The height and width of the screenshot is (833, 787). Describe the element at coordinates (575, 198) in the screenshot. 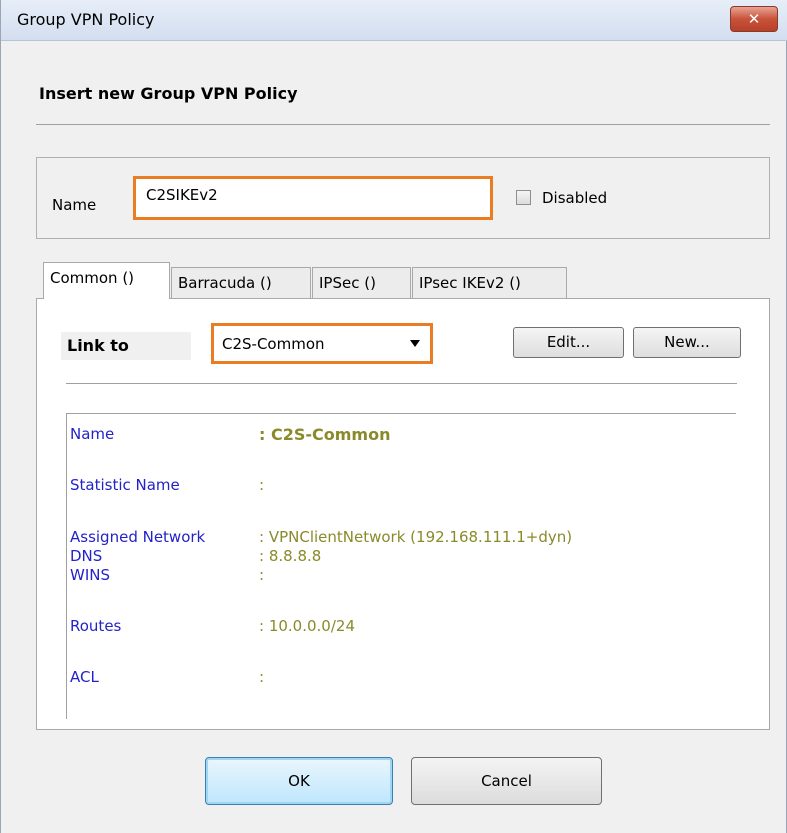

I see `disabled-checkbox-label: Disabled` at that location.